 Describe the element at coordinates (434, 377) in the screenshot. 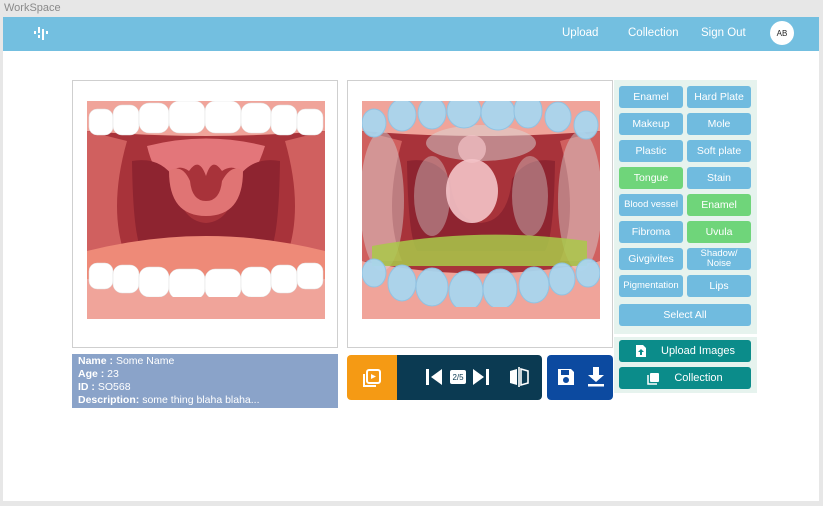

I see `skip-previous-icon` at that location.